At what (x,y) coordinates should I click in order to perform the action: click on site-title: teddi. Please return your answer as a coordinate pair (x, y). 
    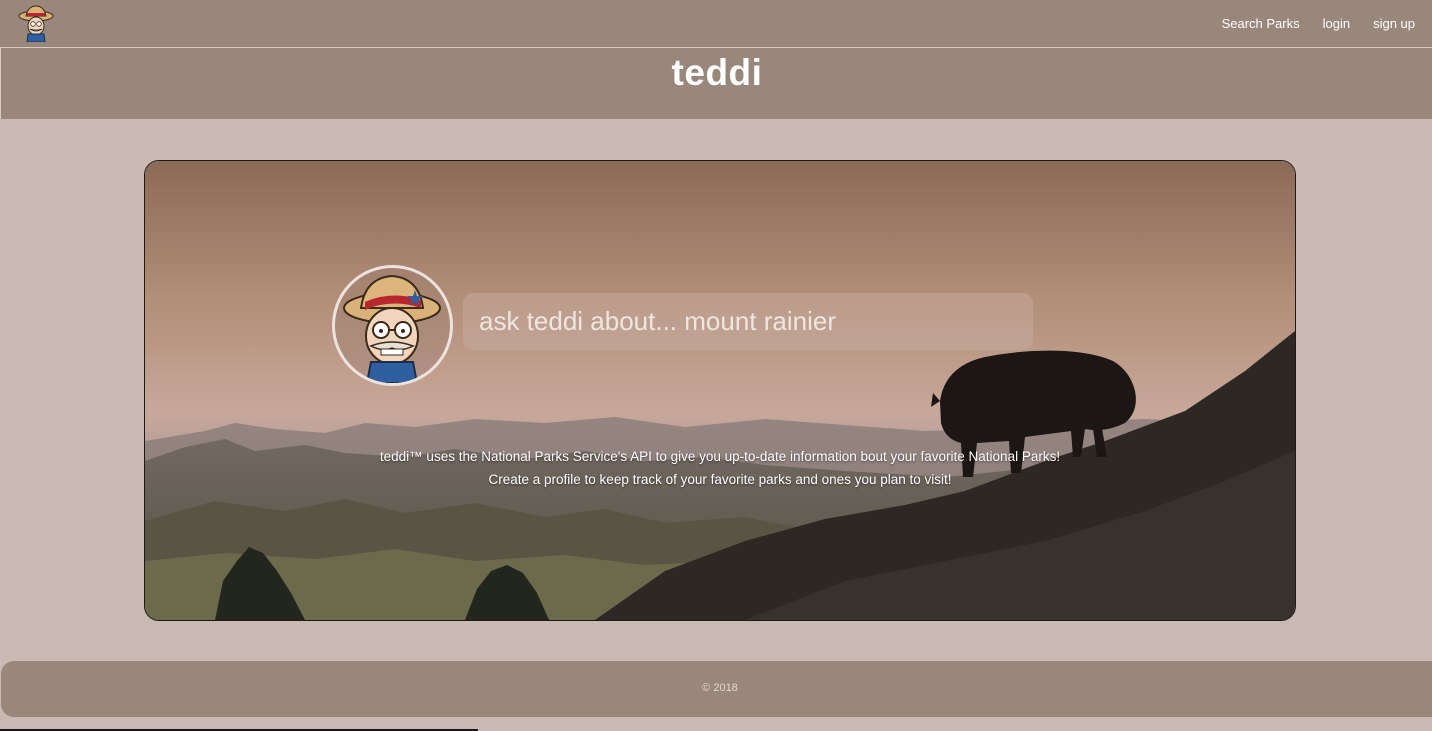
    Looking at the image, I should click on (717, 72).